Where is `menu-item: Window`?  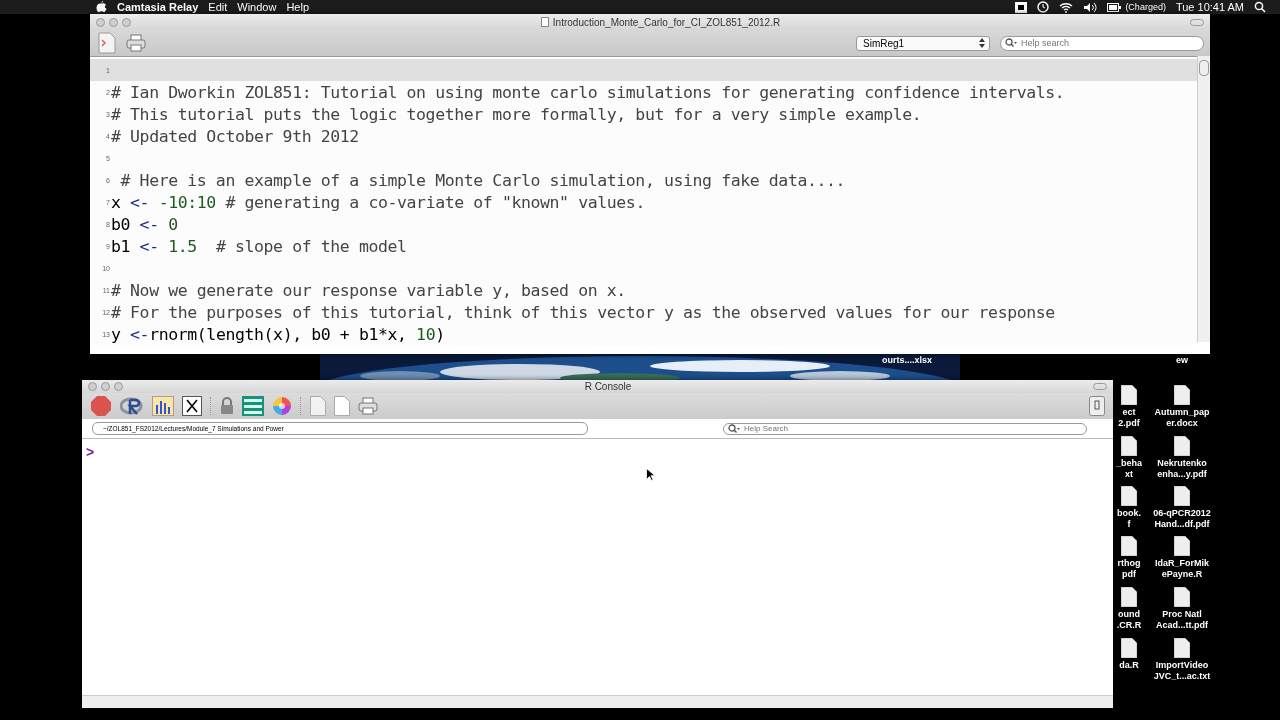 menu-item: Window is located at coordinates (257, 7).